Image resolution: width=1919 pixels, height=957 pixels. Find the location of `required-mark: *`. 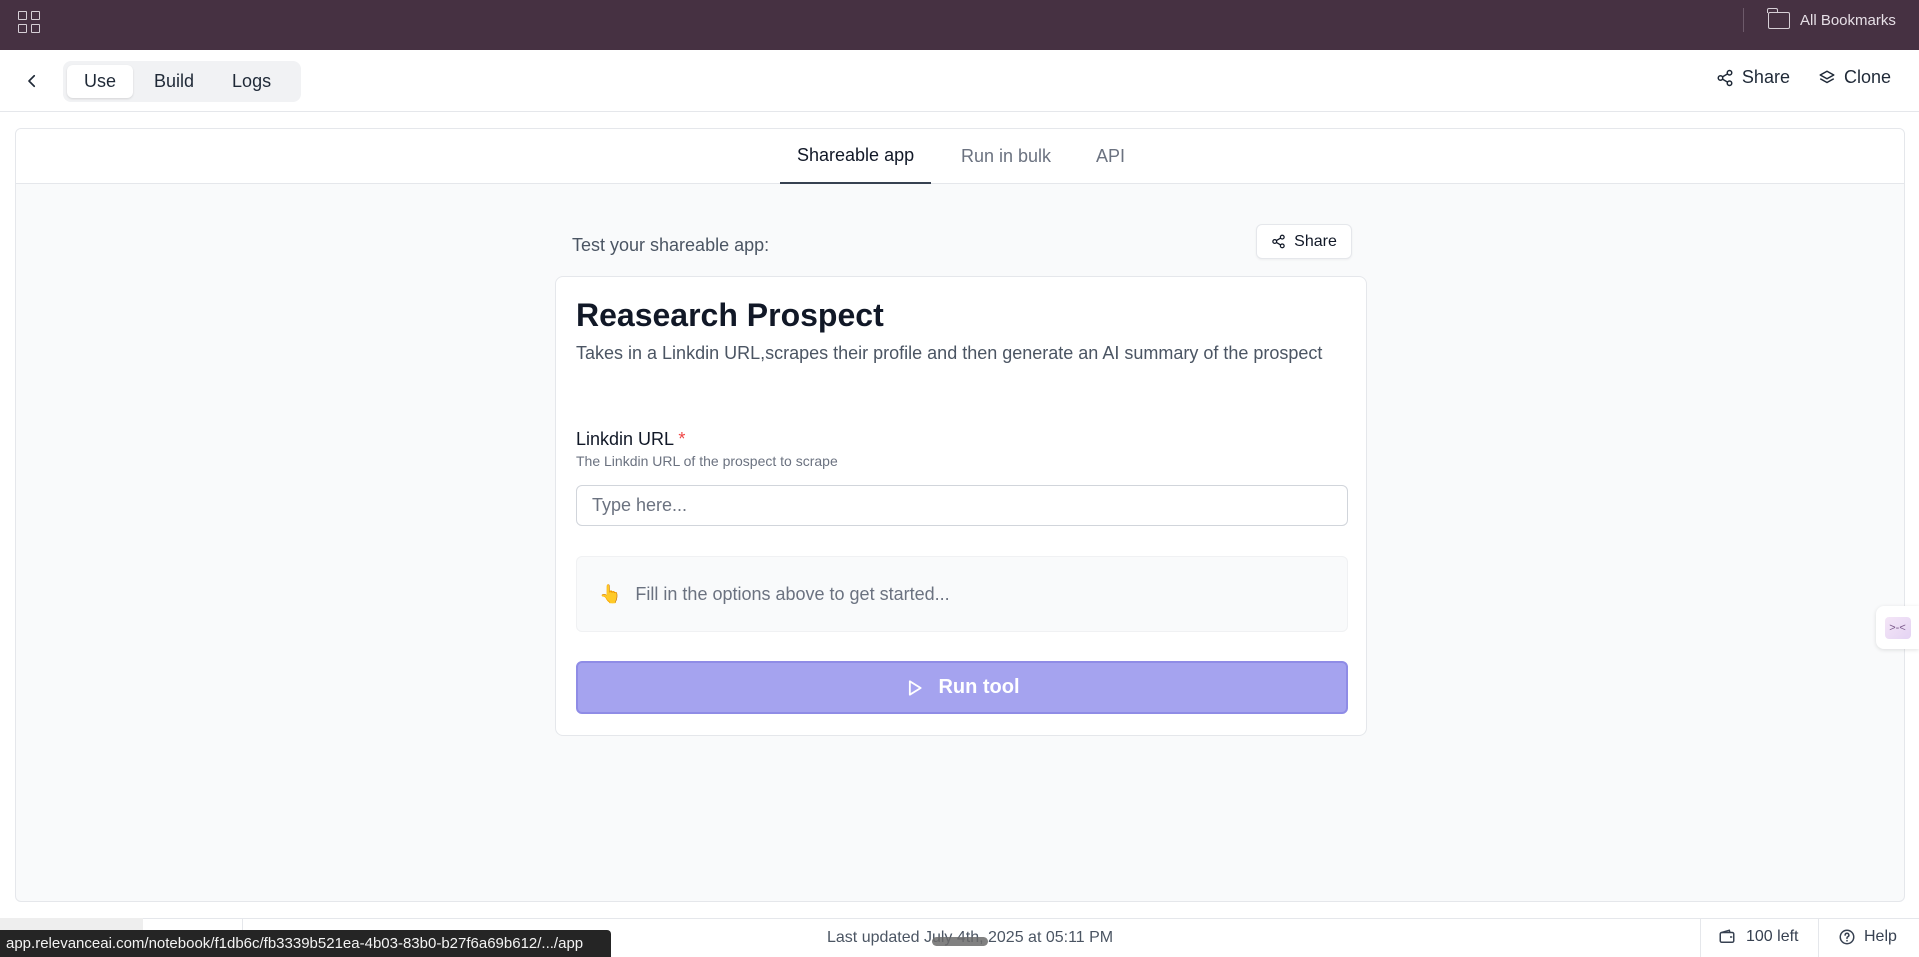

required-mark: * is located at coordinates (682, 439).